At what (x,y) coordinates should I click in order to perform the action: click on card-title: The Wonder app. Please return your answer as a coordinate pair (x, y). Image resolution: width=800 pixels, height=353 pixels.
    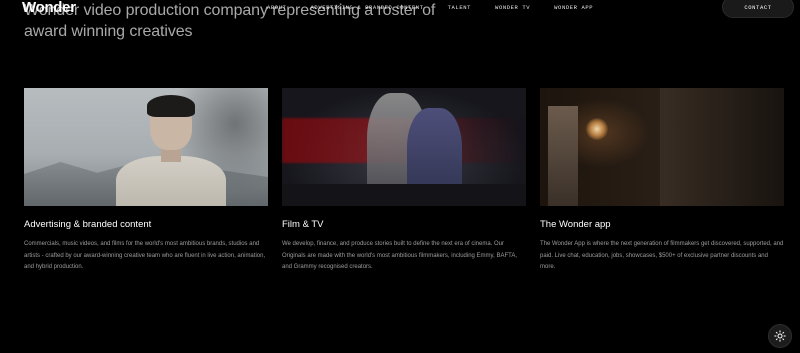
    Looking at the image, I should click on (575, 224).